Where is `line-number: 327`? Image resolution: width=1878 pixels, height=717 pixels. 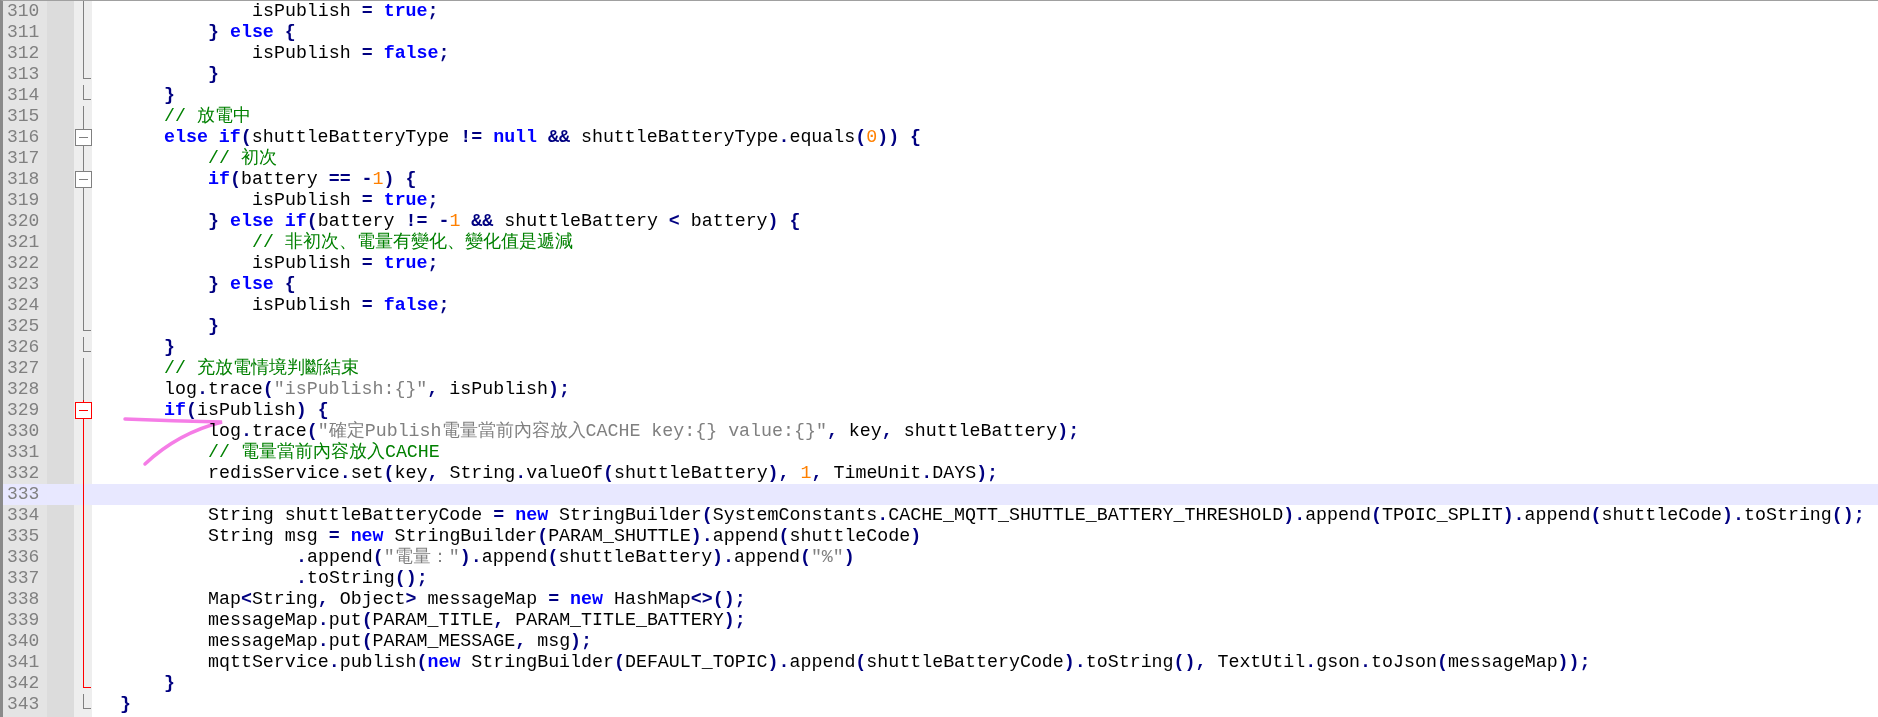
line-number: 327 is located at coordinates (23, 368).